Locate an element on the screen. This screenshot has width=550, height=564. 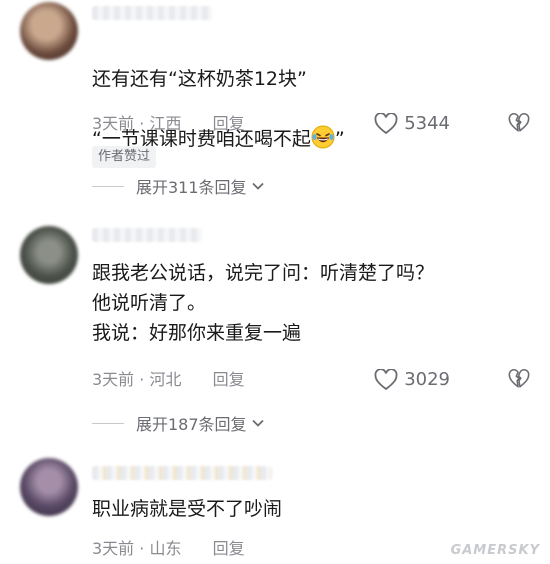
comment-location: 河北 is located at coordinates (165, 379).